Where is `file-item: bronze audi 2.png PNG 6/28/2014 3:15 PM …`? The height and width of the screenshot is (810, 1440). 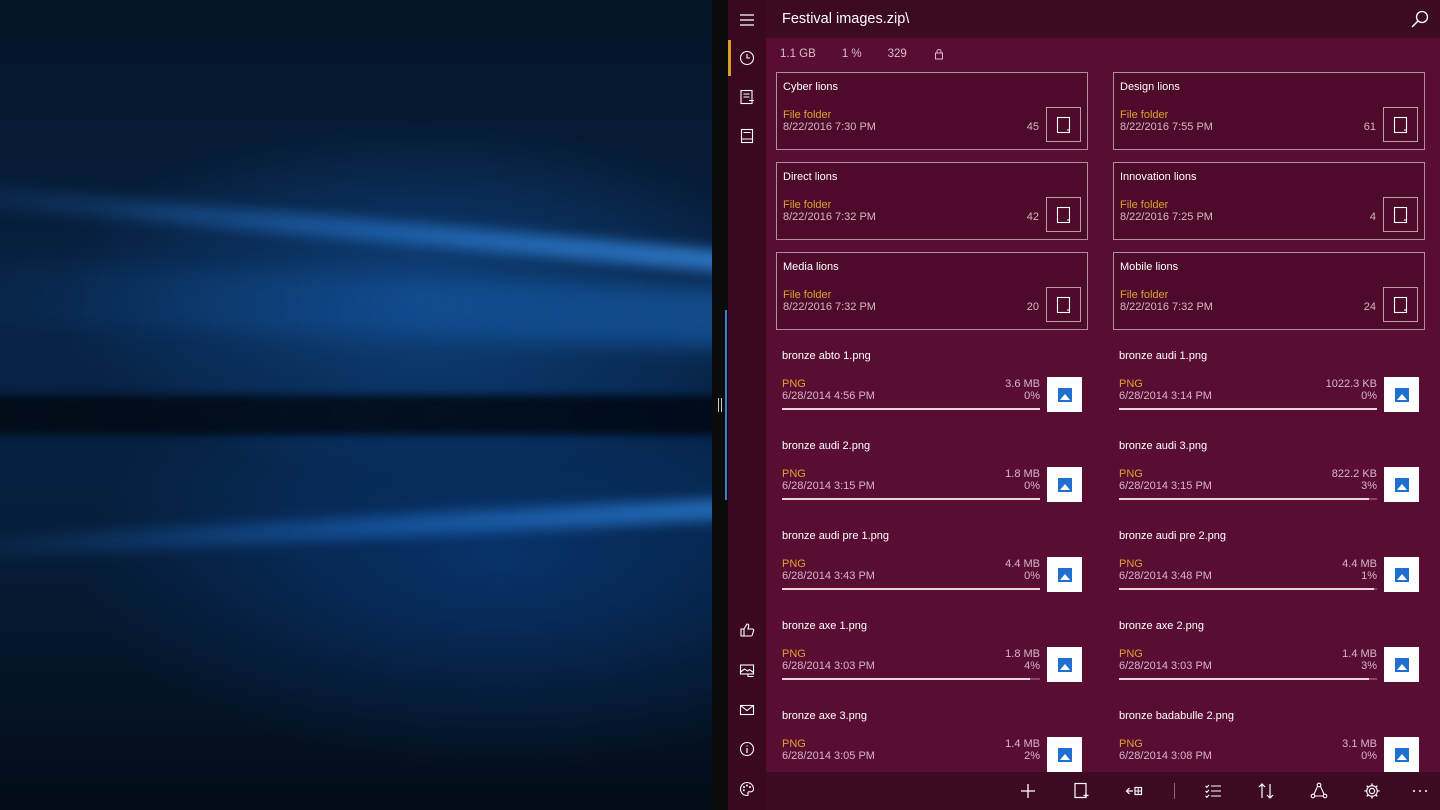
file-item: bronze audi 2.png PNG 6/28/2014 3:15 PM … is located at coordinates (932, 471).